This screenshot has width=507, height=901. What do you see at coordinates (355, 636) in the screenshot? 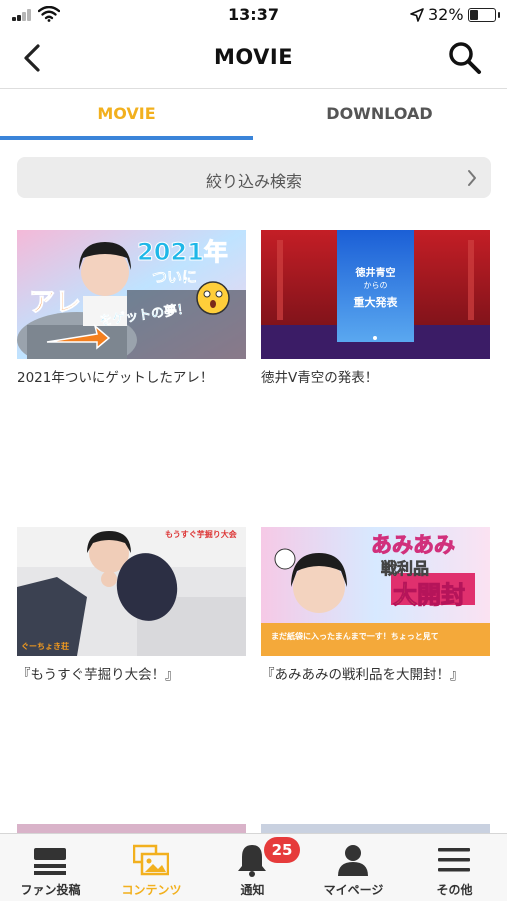
I see `thumb-caption: まだ紙袋に入ったまんまで一す！ちょっと見て` at bounding box center [355, 636].